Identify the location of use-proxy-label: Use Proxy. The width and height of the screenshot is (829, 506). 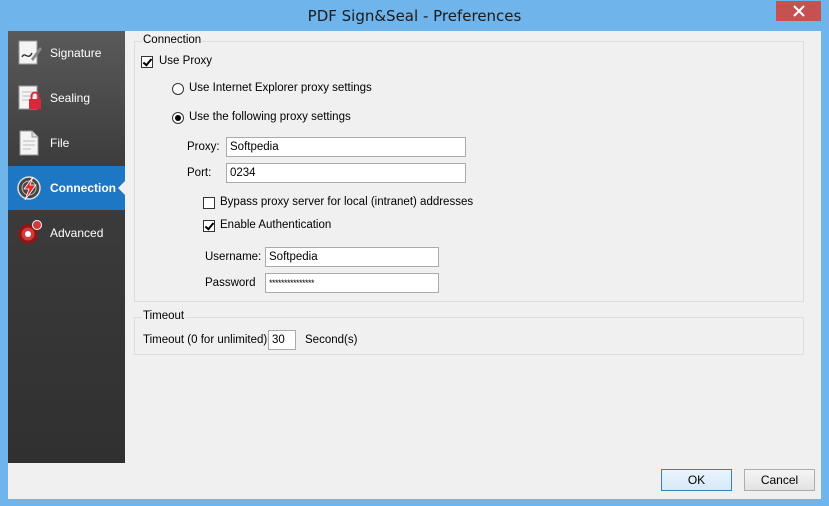
(186, 61).